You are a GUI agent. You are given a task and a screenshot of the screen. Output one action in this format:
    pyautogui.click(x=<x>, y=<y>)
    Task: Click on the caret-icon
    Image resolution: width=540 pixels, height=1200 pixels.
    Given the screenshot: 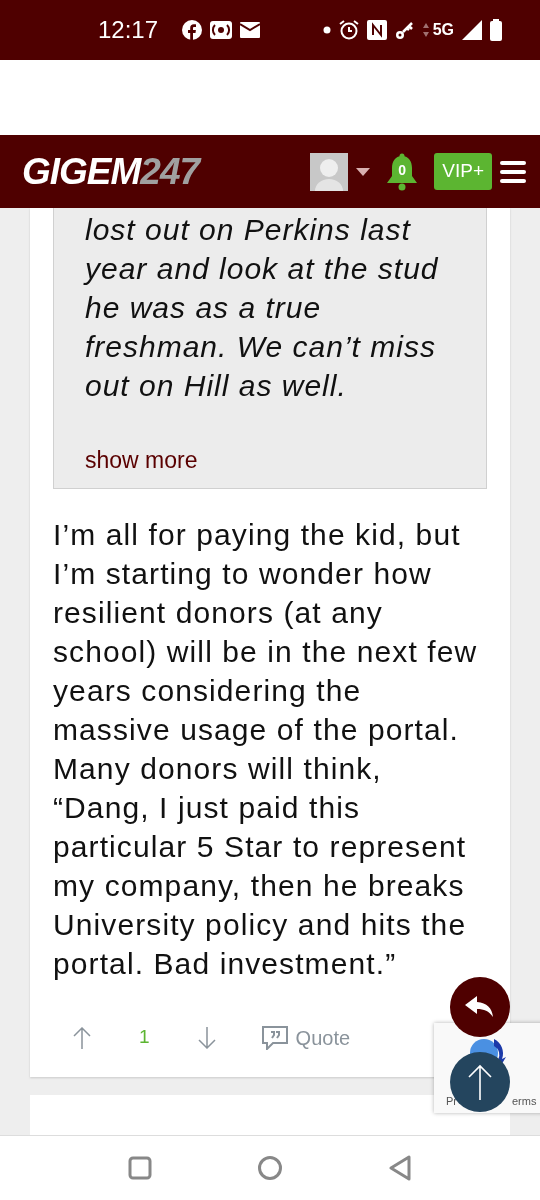 What is the action you would take?
    pyautogui.click(x=363, y=171)
    